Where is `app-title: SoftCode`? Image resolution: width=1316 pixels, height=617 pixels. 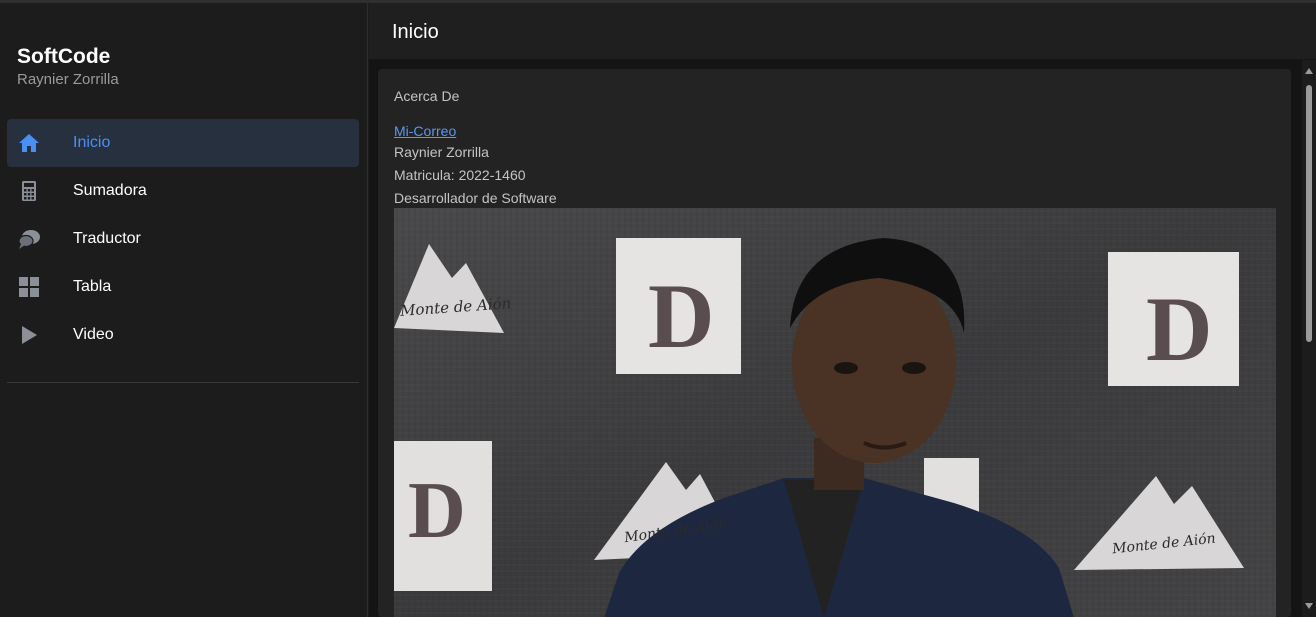
app-title: SoftCode is located at coordinates (64, 56).